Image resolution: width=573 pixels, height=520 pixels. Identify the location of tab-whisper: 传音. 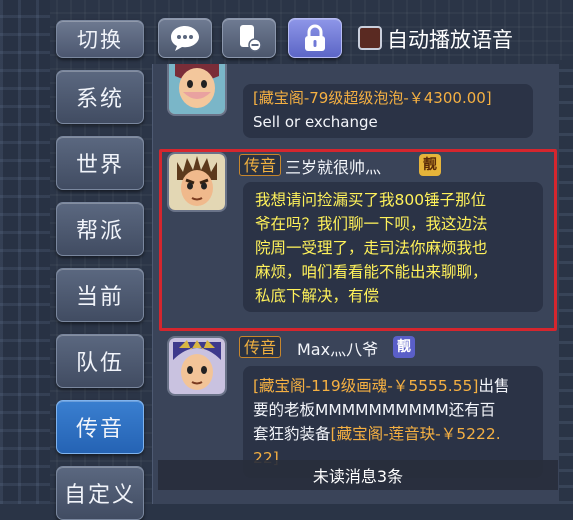
(100, 427).